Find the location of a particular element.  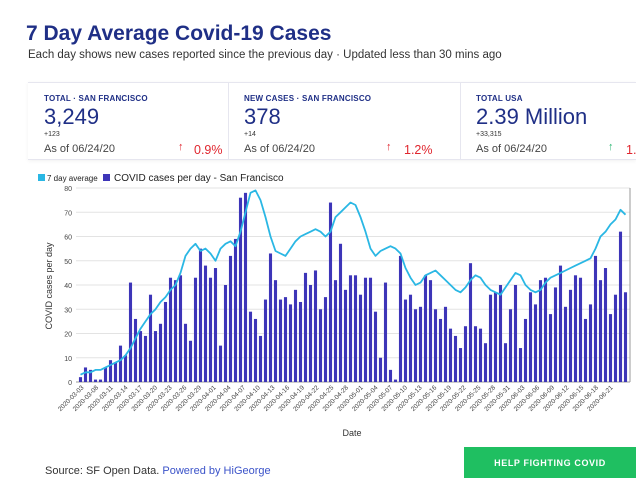

y-axis-ticks: 0 10 20 30 40 50 60 70 80 is located at coordinates (68, 286).